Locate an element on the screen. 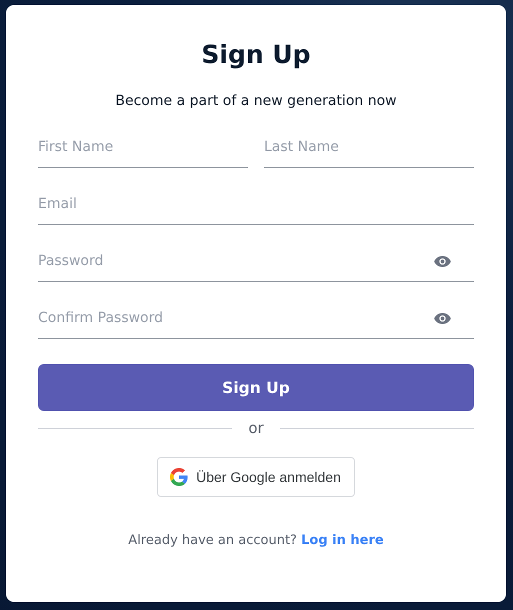 This screenshot has height=610, width=513. page-title: Sign Up is located at coordinates (256, 55).